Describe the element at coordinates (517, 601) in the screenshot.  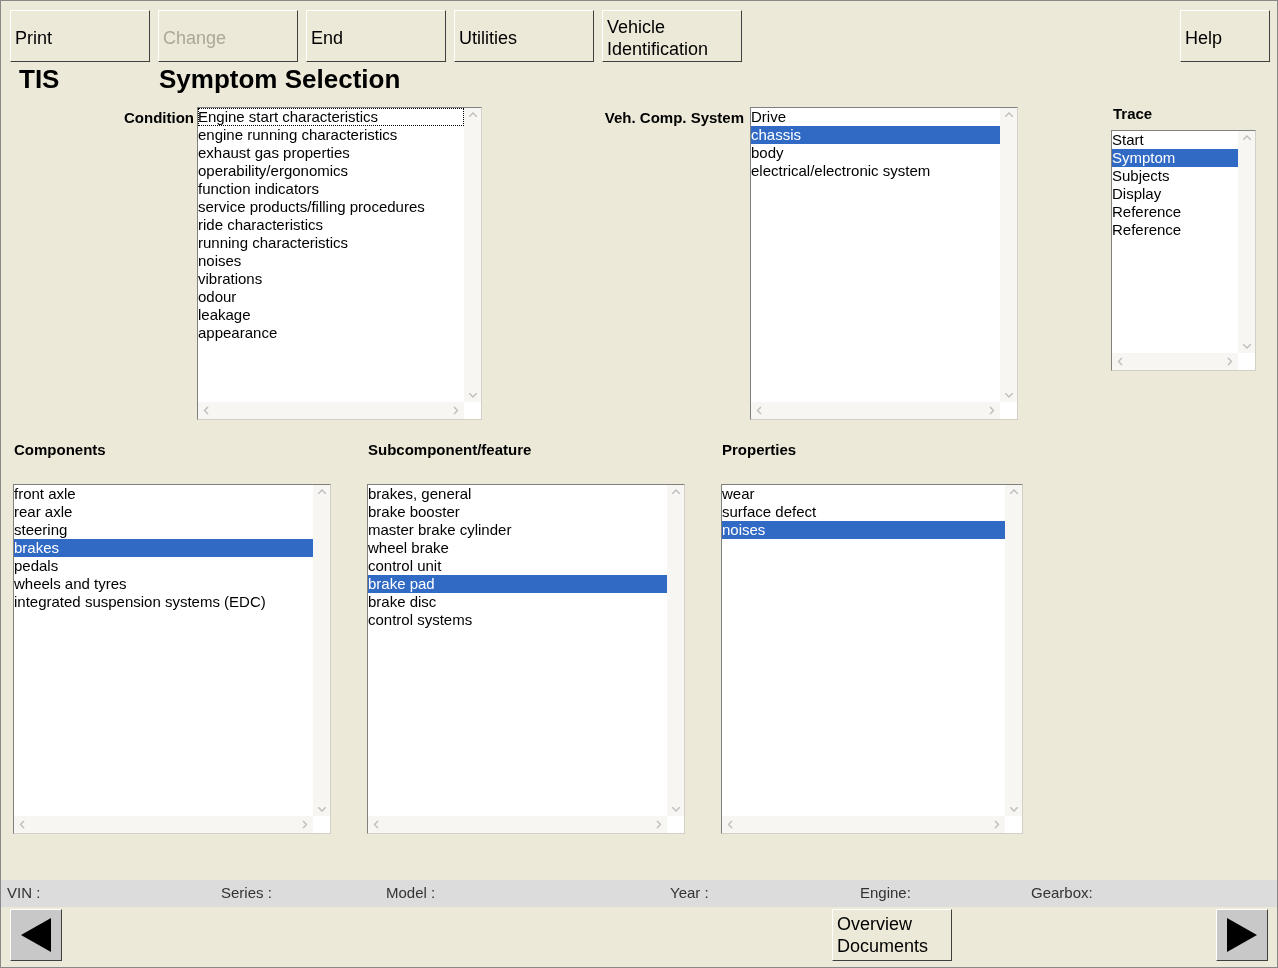
I see `list-item: brake disc` at that location.